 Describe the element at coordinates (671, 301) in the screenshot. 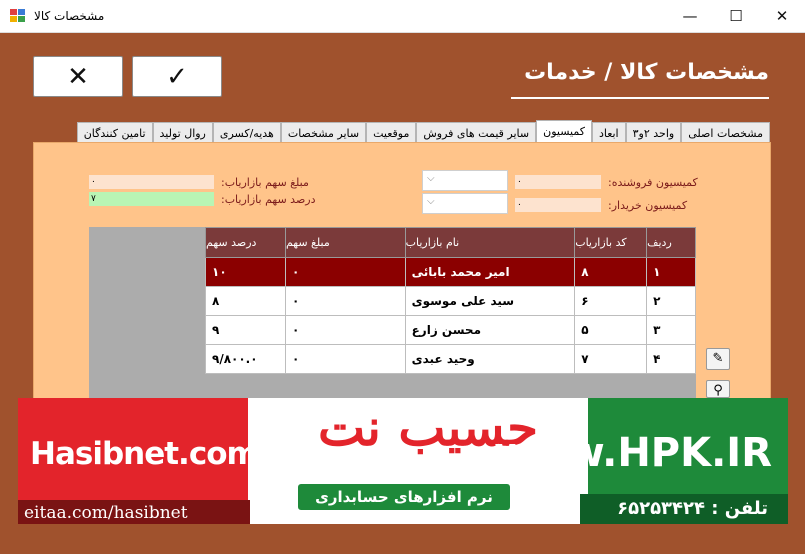

I see `cell-radif: ۲` at that location.